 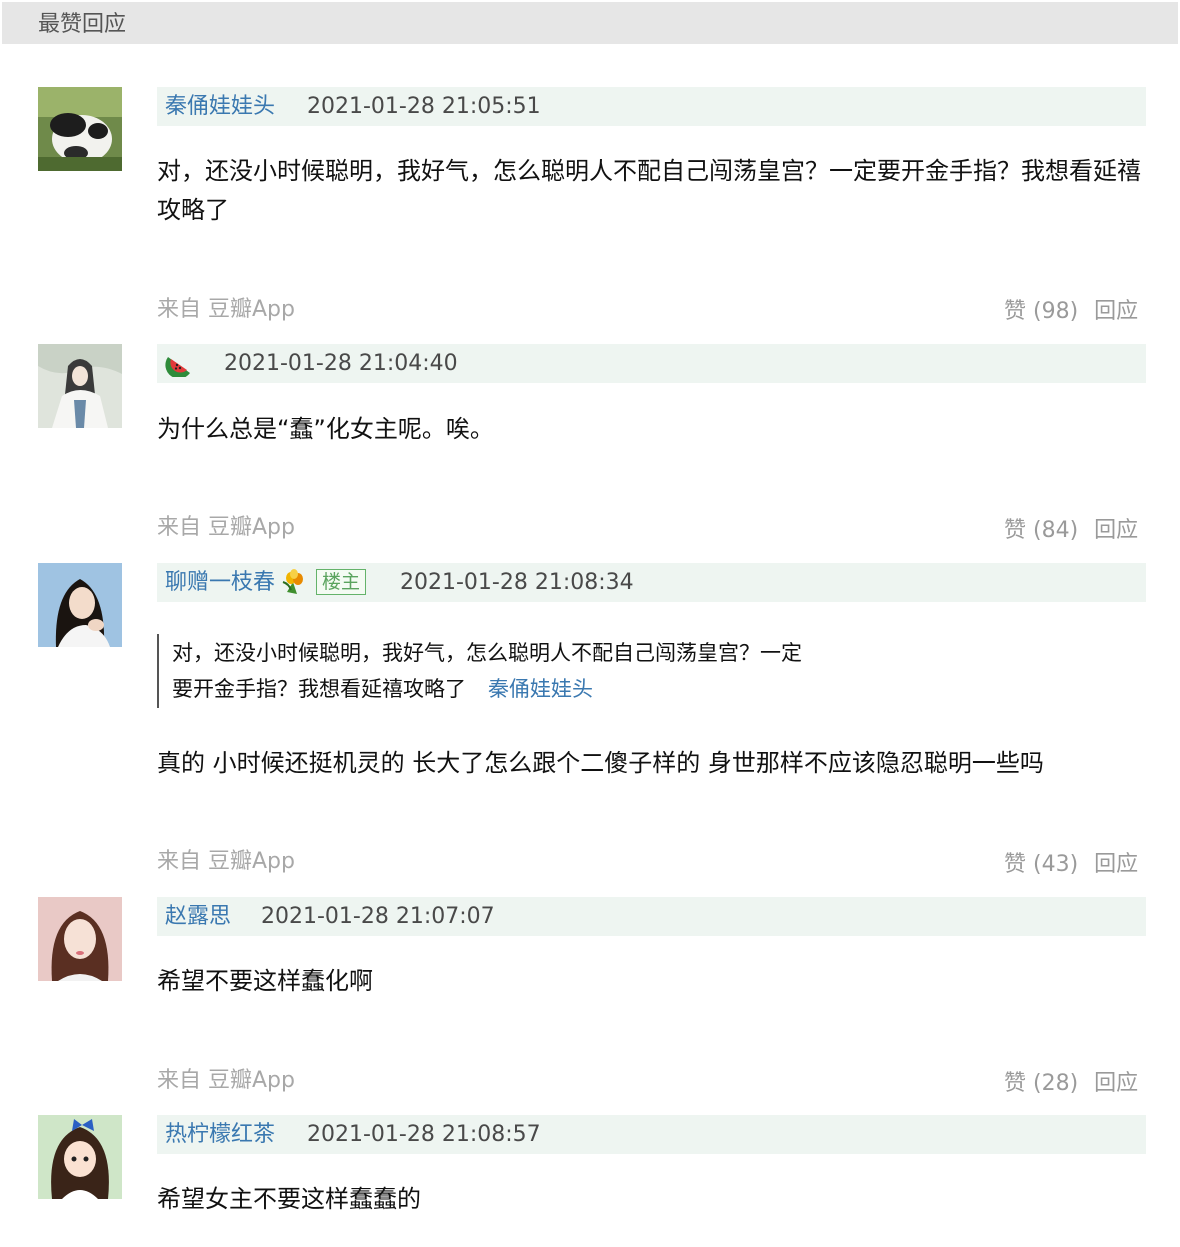 What do you see at coordinates (265, 981) in the screenshot?
I see `comment-text: 希望不要这样蠢化啊` at bounding box center [265, 981].